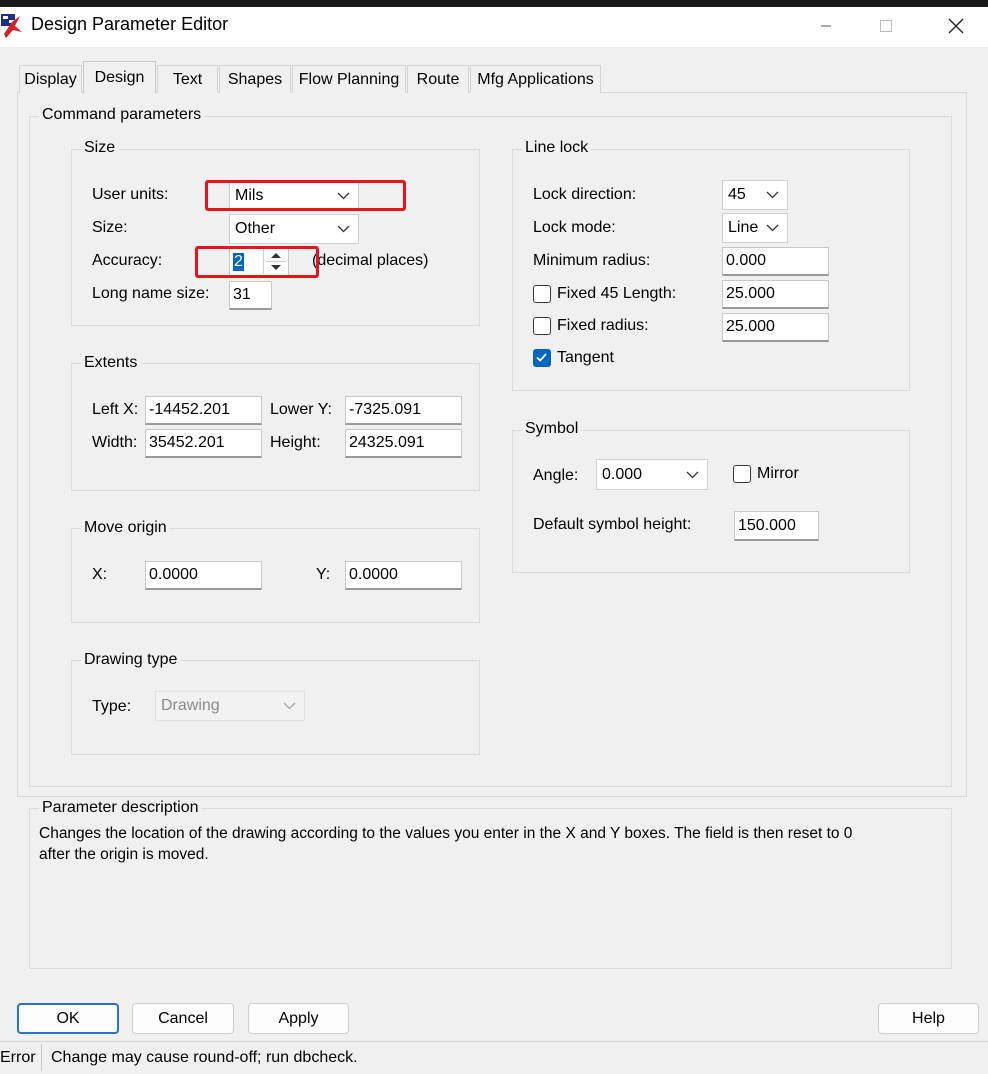  I want to click on fixed-45-length-checkbox, so click(542, 294).